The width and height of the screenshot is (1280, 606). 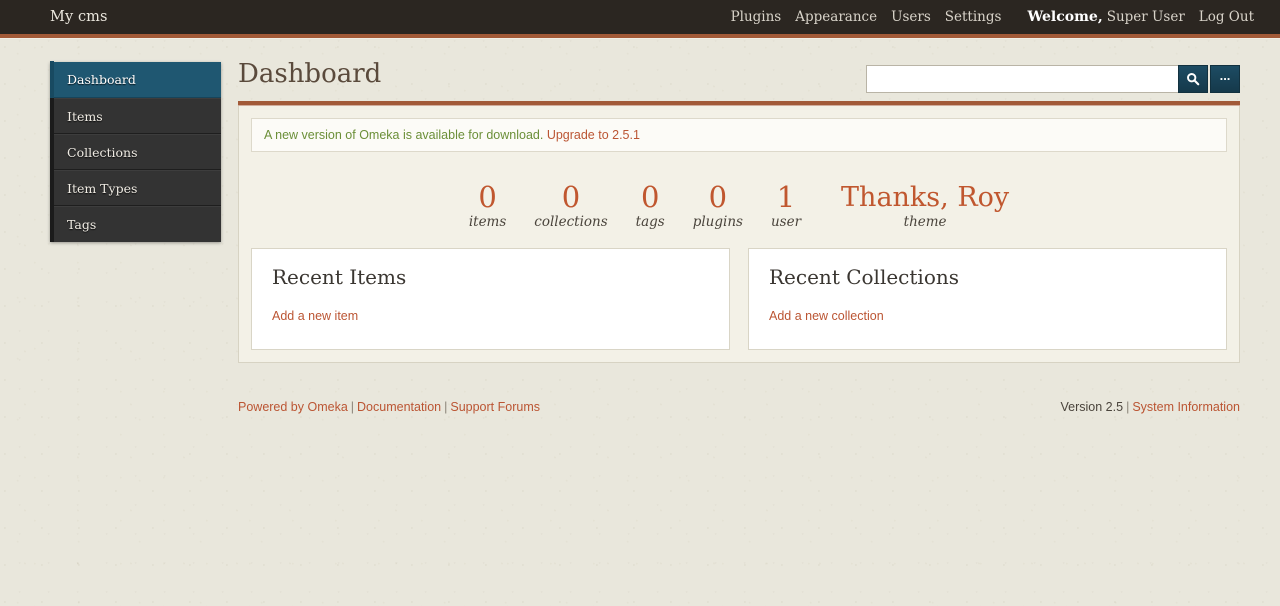 What do you see at coordinates (756, 17) in the screenshot?
I see `nav-link-plugins: Plugins` at bounding box center [756, 17].